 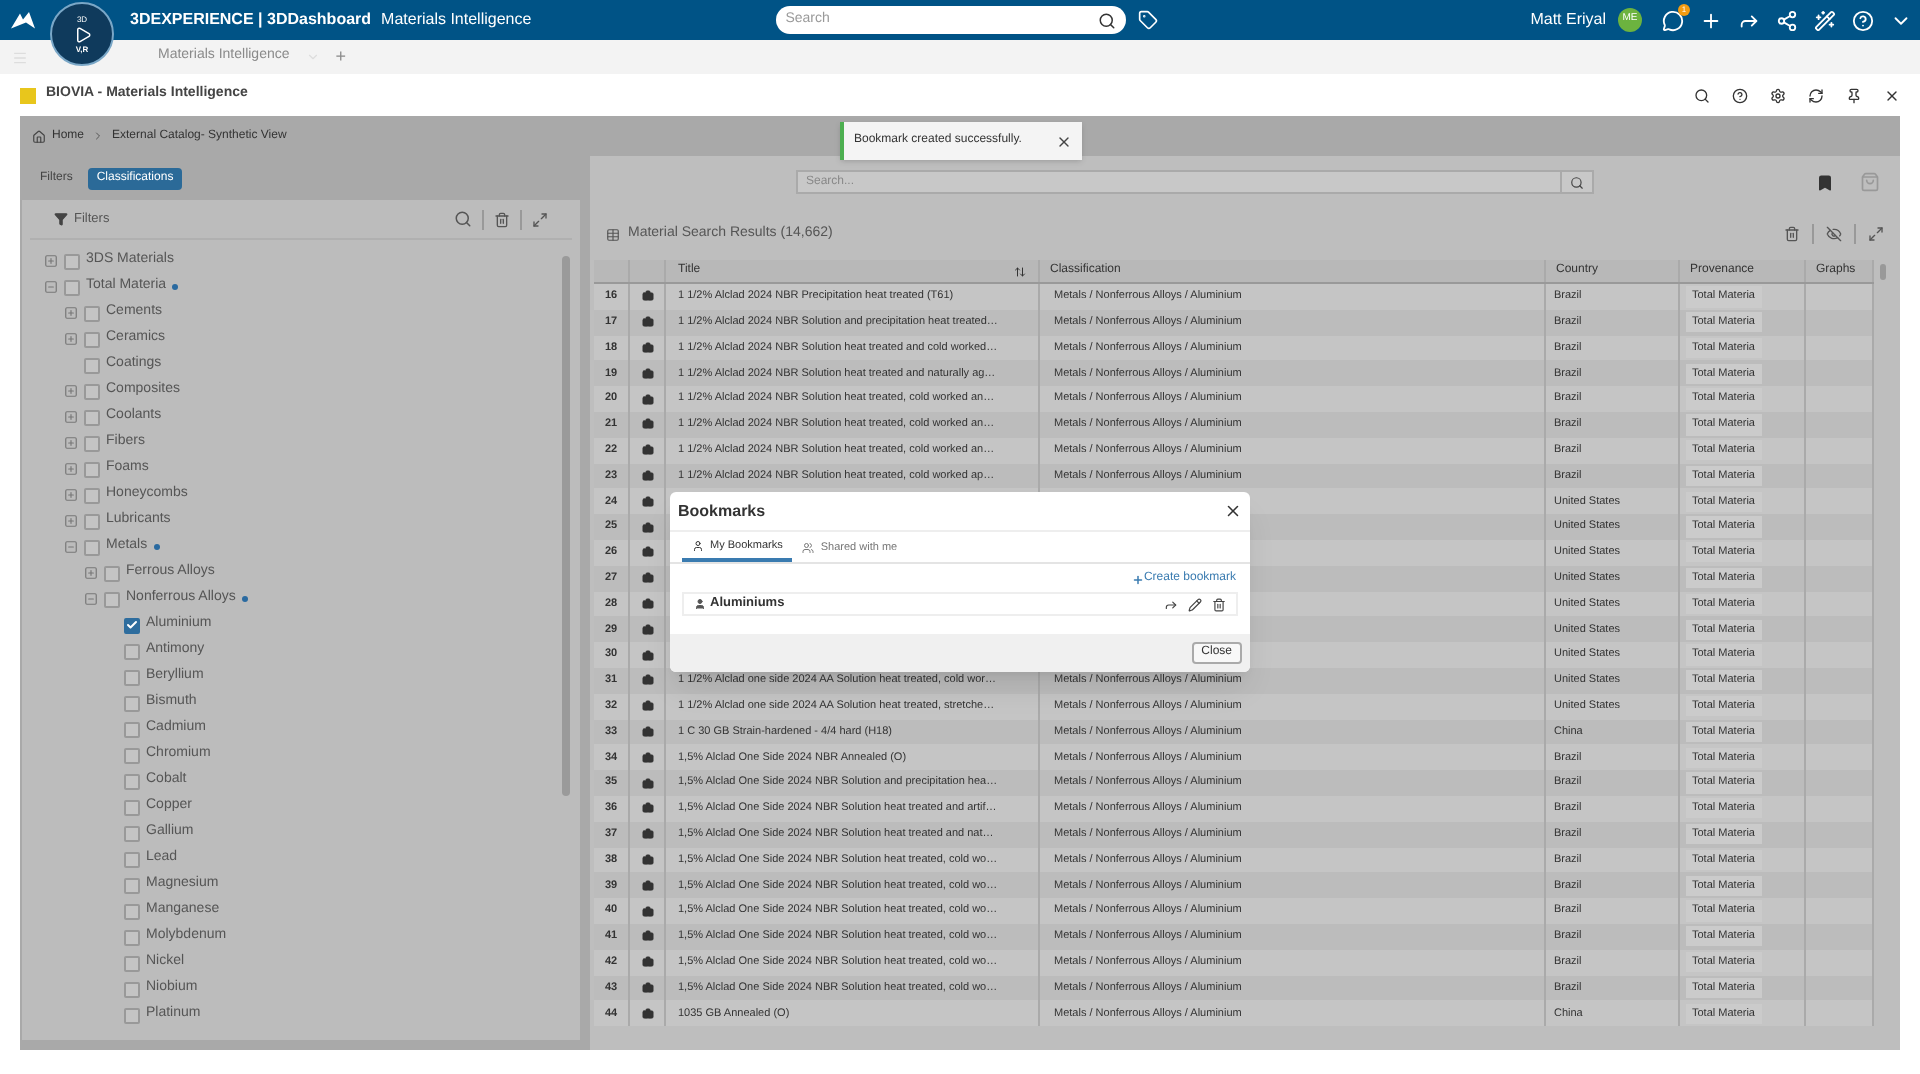 I want to click on brand-title: 3DEXPERIENCE | 3DDashboard, so click(x=251, y=20).